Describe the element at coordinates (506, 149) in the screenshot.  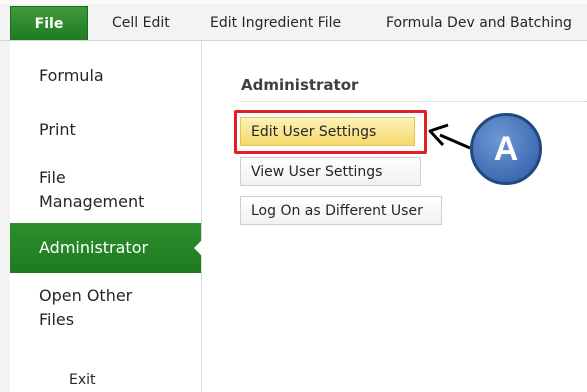
I see `callout-badge: A` at that location.